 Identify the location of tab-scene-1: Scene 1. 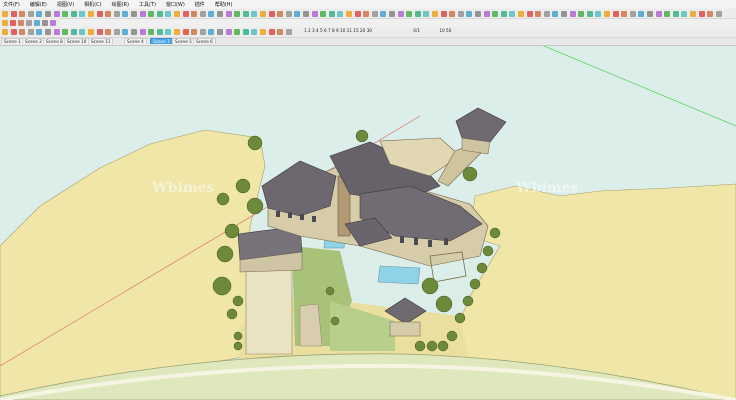
(12, 41).